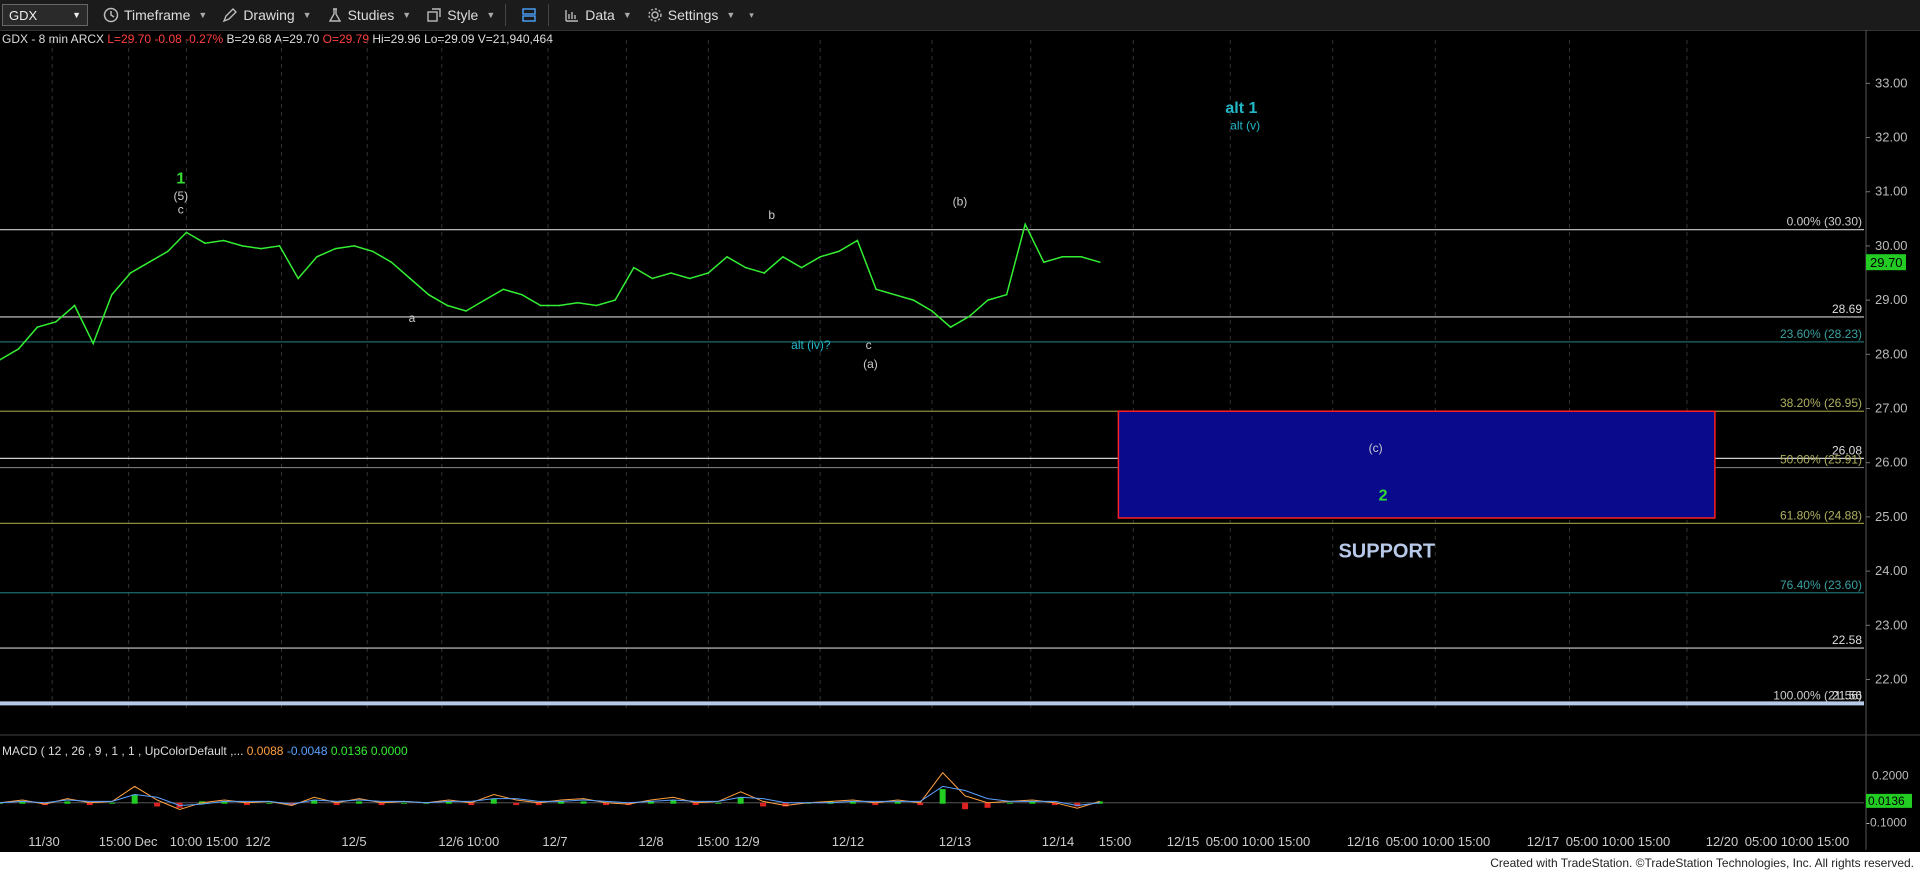 Image resolution: width=1920 pixels, height=875 pixels. I want to click on timeframe-button: Timeframe ▼, so click(154, 15).